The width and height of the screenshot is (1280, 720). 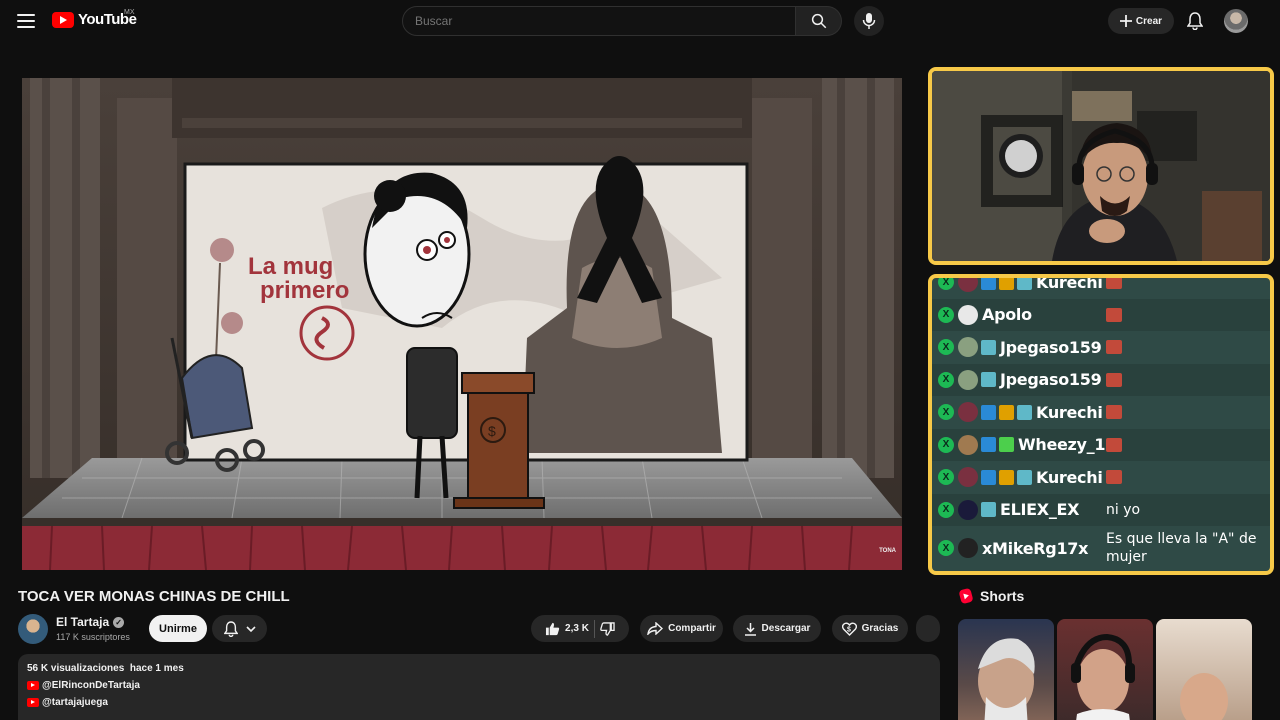 I want to click on share-button: Compartir, so click(x=681, y=628).